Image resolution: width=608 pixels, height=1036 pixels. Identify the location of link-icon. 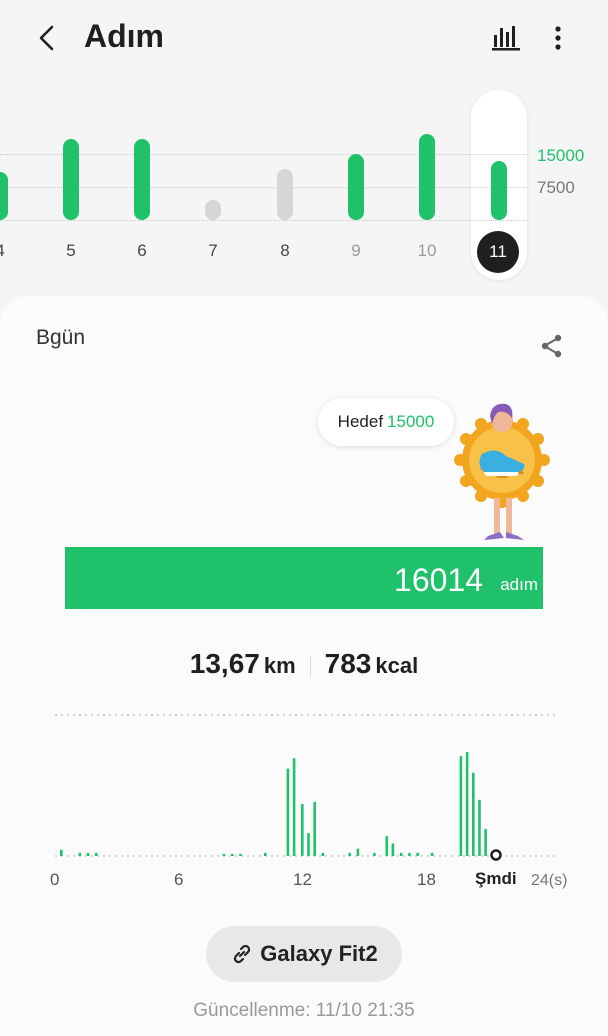
(242, 954).